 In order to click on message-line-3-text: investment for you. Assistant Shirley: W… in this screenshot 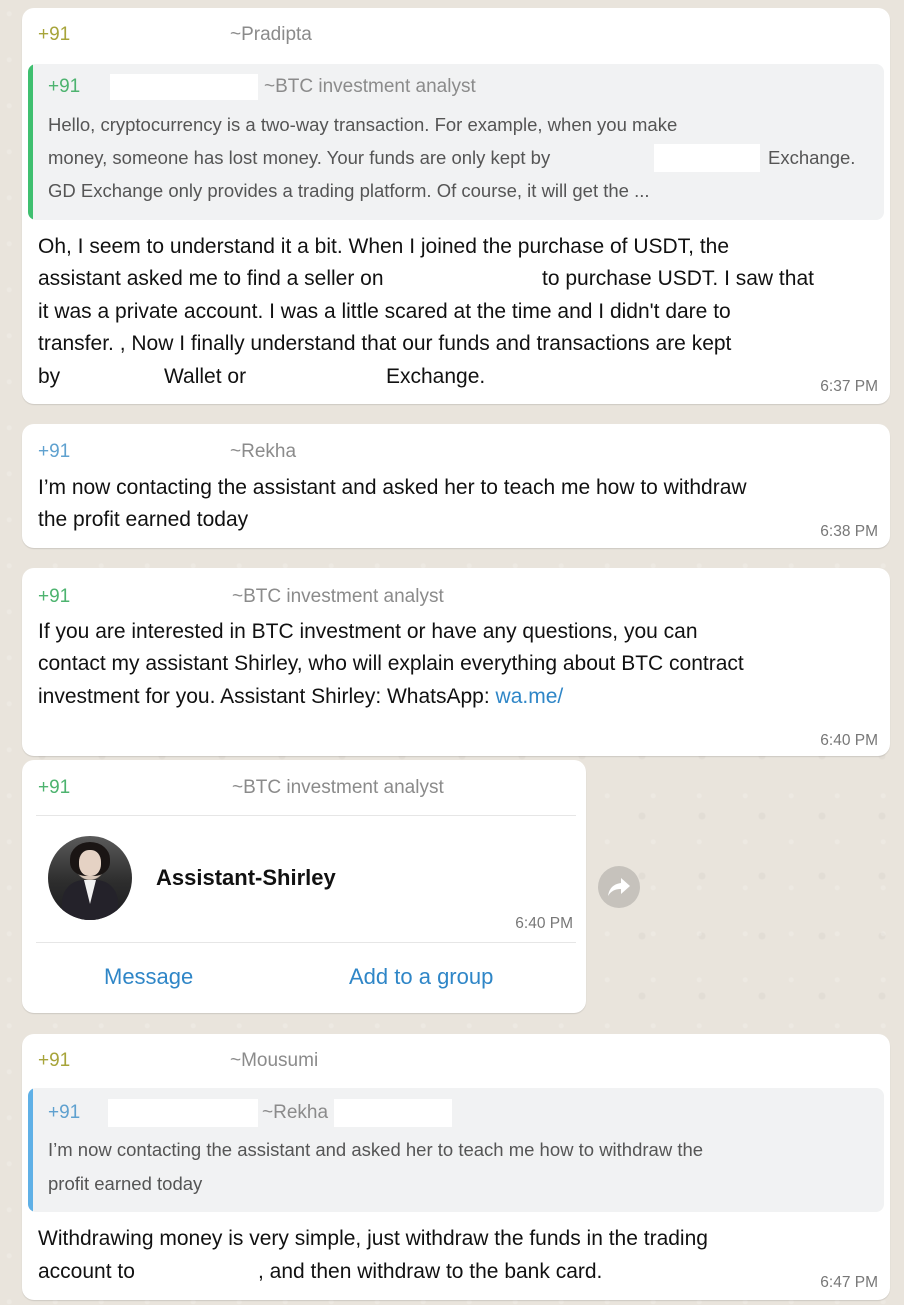, I will do `click(264, 696)`.